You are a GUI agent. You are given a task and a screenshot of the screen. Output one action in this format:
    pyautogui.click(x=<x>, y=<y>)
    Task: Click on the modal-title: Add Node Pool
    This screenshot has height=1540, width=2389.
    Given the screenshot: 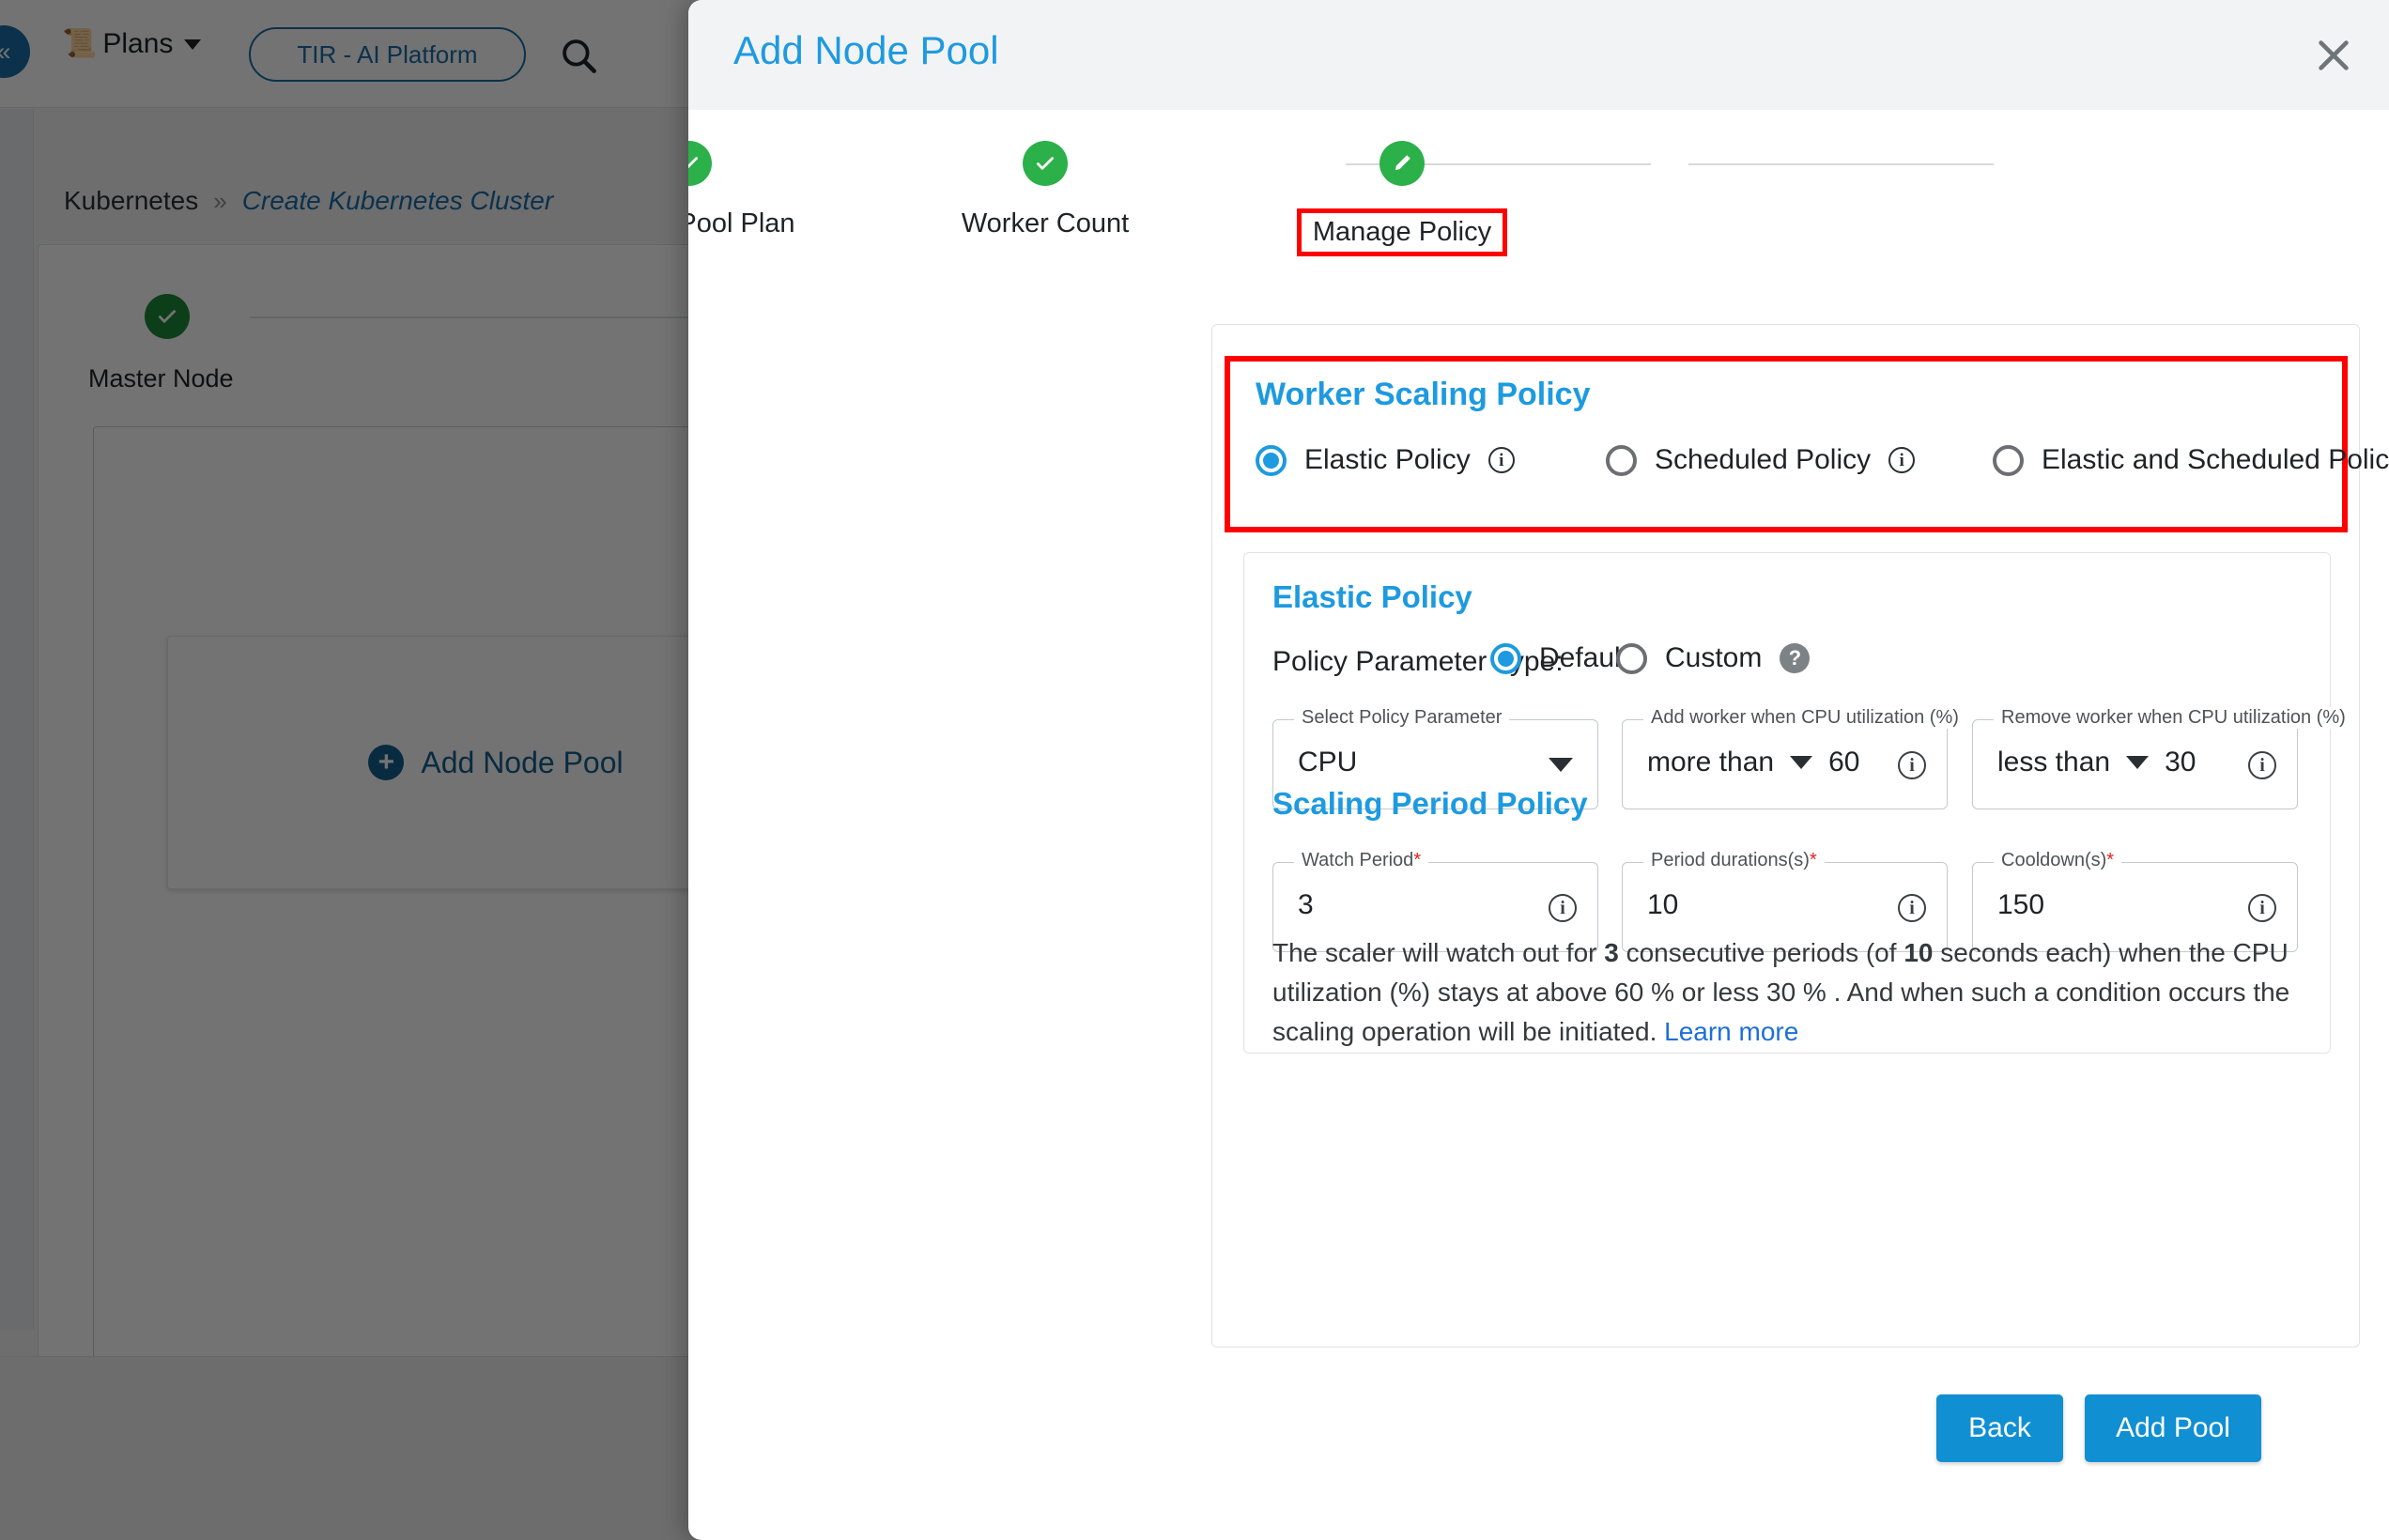 What is the action you would take?
    pyautogui.click(x=866, y=50)
    